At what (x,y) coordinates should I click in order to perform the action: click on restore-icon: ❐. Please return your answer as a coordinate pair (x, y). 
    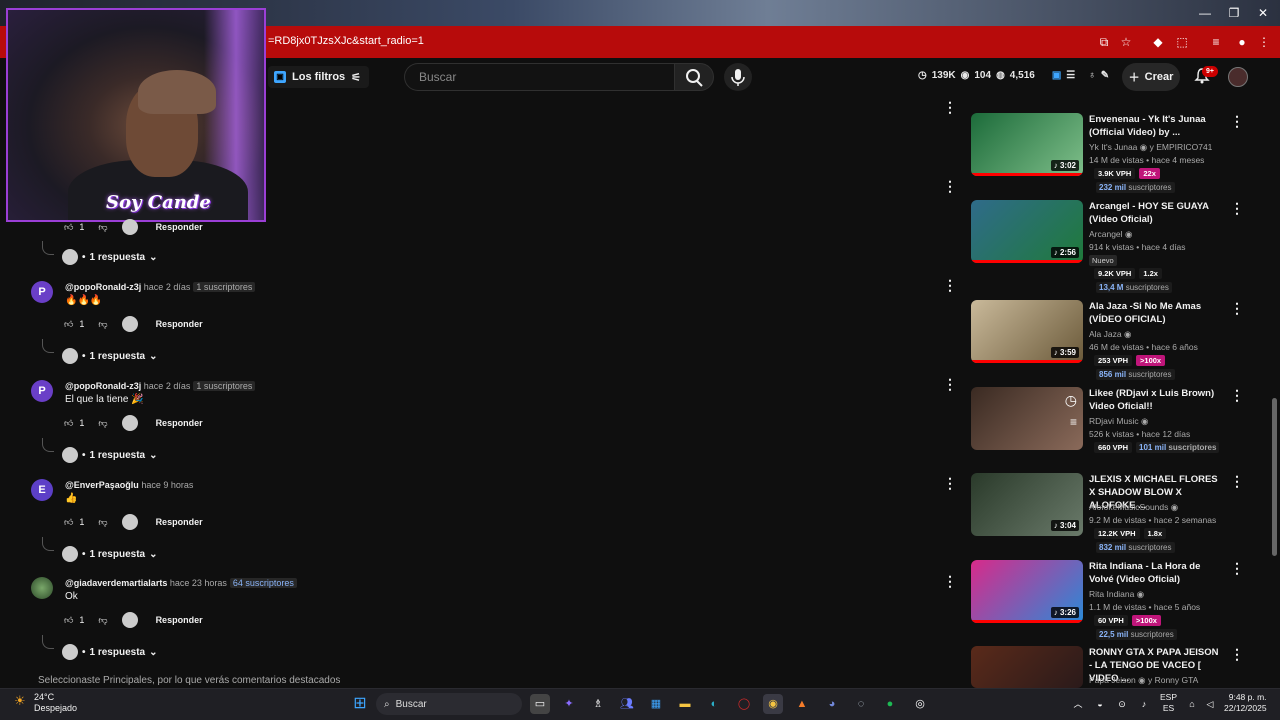
    Looking at the image, I should click on (1234, 13).